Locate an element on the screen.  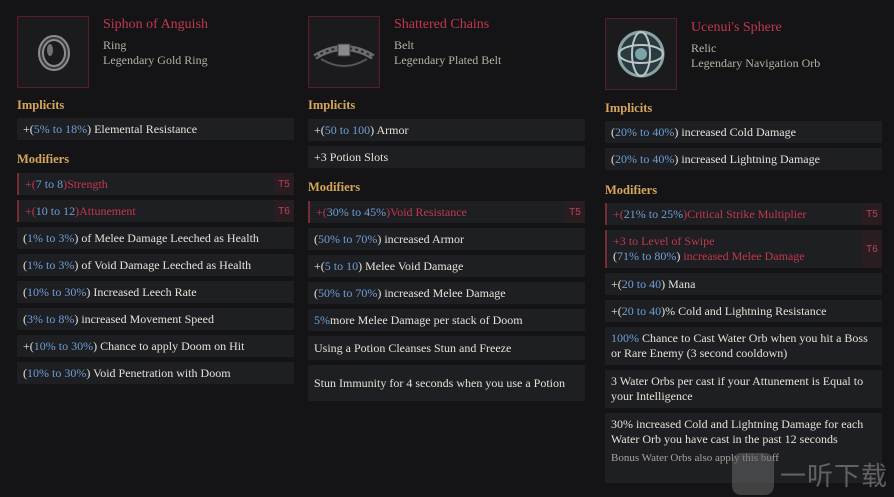
item-type: Relic is located at coordinates (704, 48).